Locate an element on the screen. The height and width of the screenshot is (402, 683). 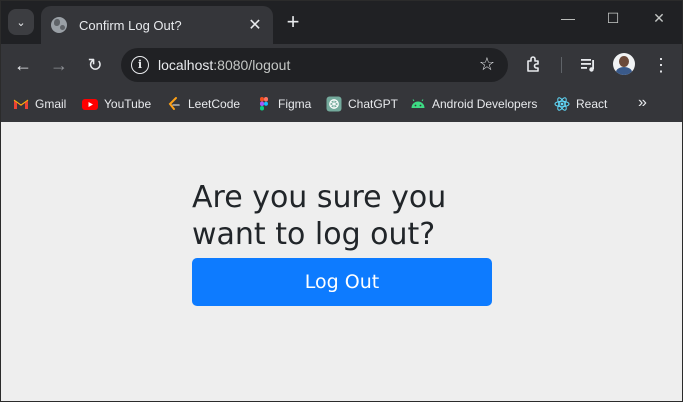
youtube-icon is located at coordinates (90, 104).